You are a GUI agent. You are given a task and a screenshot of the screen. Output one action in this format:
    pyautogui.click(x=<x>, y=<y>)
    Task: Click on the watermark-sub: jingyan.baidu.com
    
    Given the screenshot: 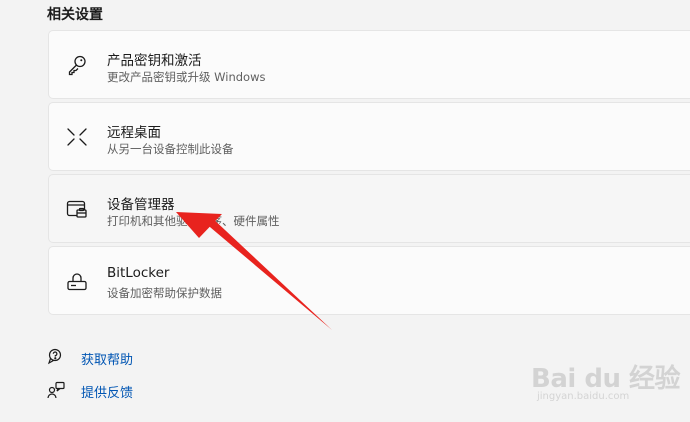 What is the action you would take?
    pyautogui.click(x=583, y=396)
    